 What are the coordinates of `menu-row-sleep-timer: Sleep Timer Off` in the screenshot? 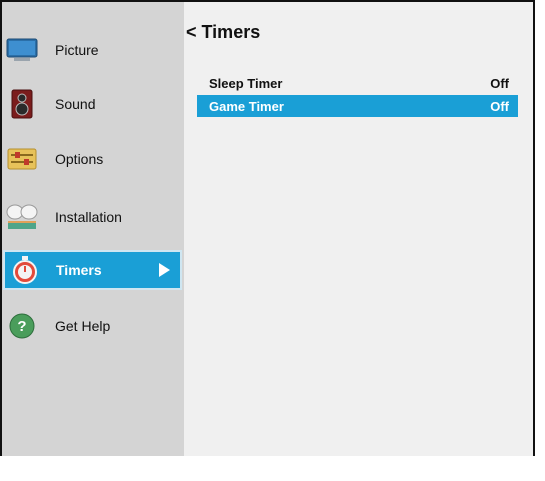 It's located at (357, 83).